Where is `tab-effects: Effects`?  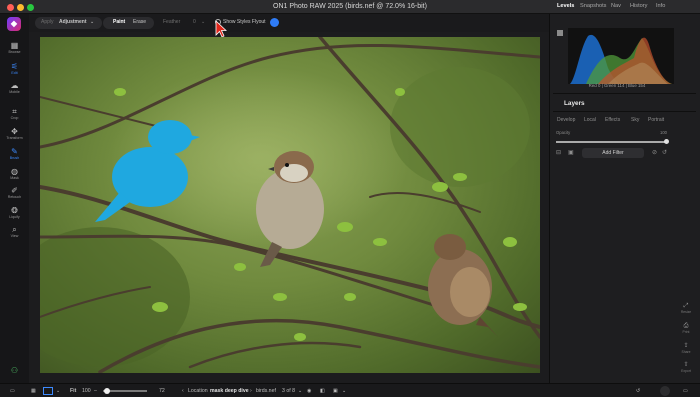 tab-effects: Effects is located at coordinates (612, 120).